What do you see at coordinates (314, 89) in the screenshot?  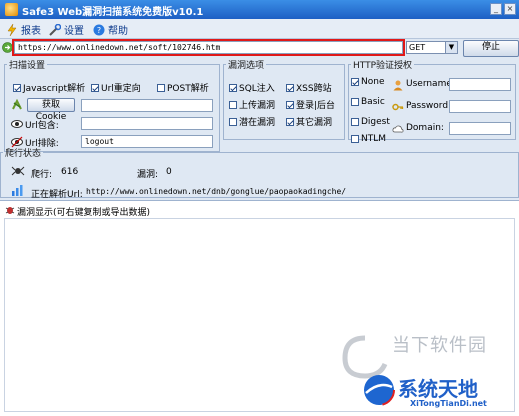 I see `vuln-xss-label: XSS跨站` at bounding box center [314, 89].